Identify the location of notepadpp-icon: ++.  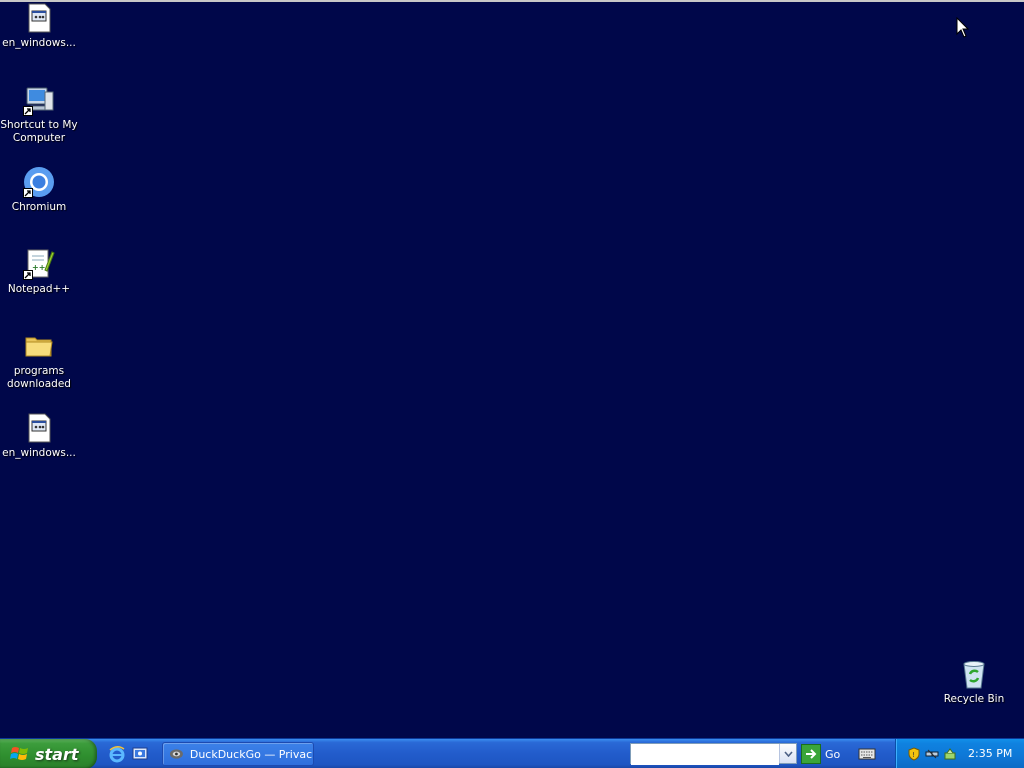
(39, 264).